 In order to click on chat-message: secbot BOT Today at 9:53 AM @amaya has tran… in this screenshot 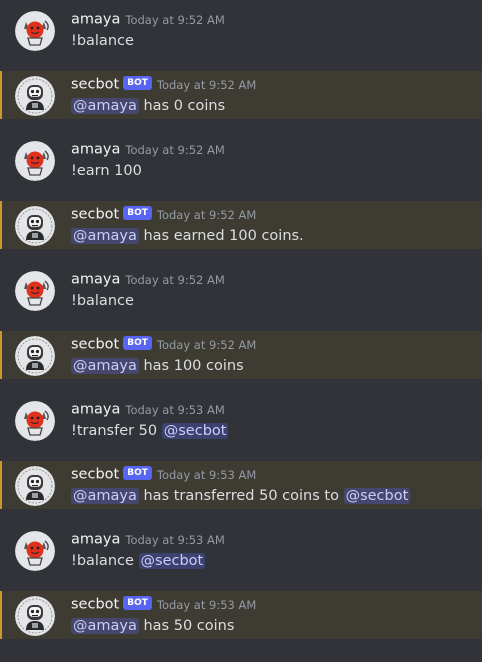, I will do `click(241, 485)`.